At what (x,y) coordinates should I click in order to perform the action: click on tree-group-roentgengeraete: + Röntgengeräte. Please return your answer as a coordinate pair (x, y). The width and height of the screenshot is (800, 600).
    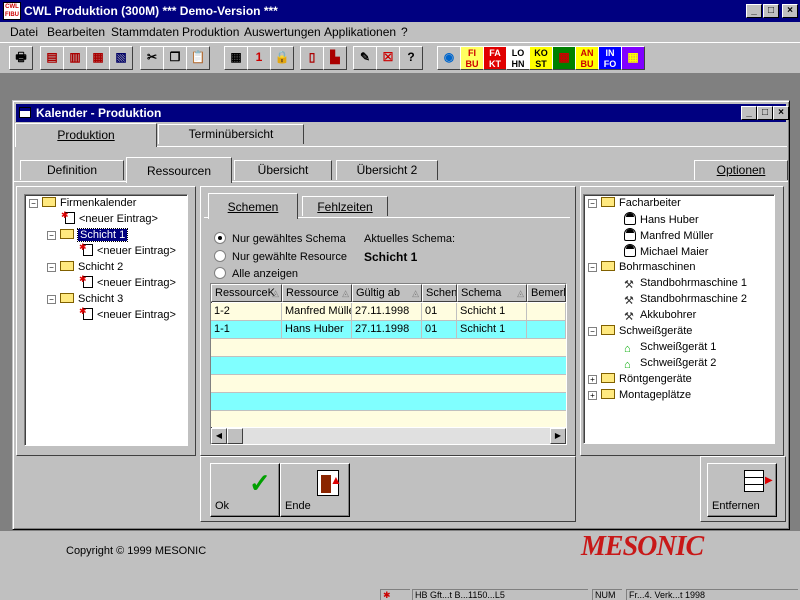
    Looking at the image, I should click on (640, 379).